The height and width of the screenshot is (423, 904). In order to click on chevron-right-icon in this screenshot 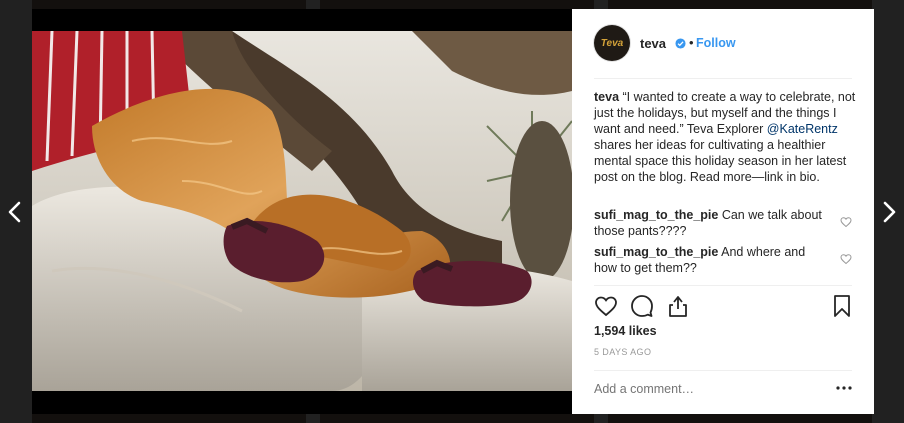, I will do `click(889, 212)`.